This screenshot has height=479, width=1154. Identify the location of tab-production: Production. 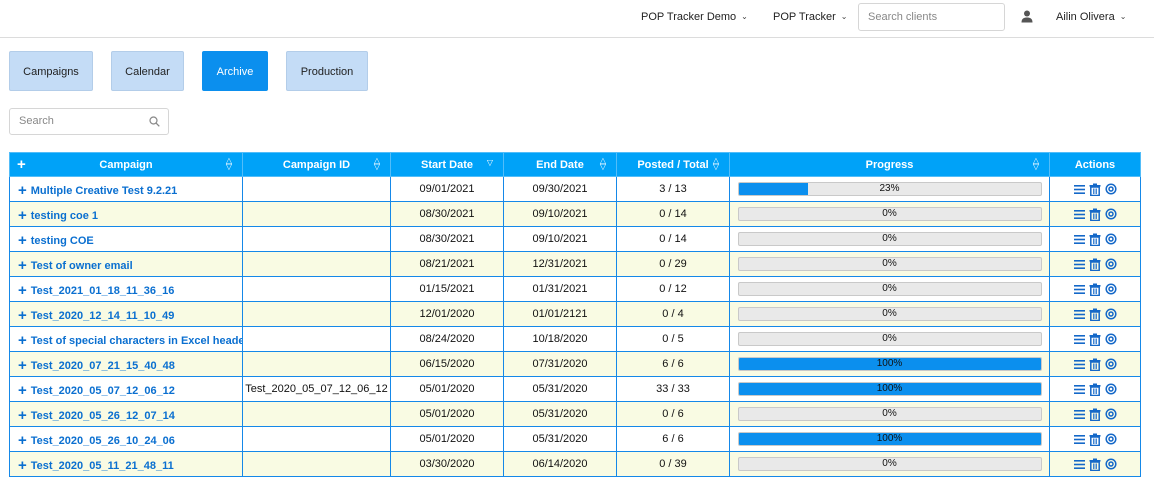
(327, 71).